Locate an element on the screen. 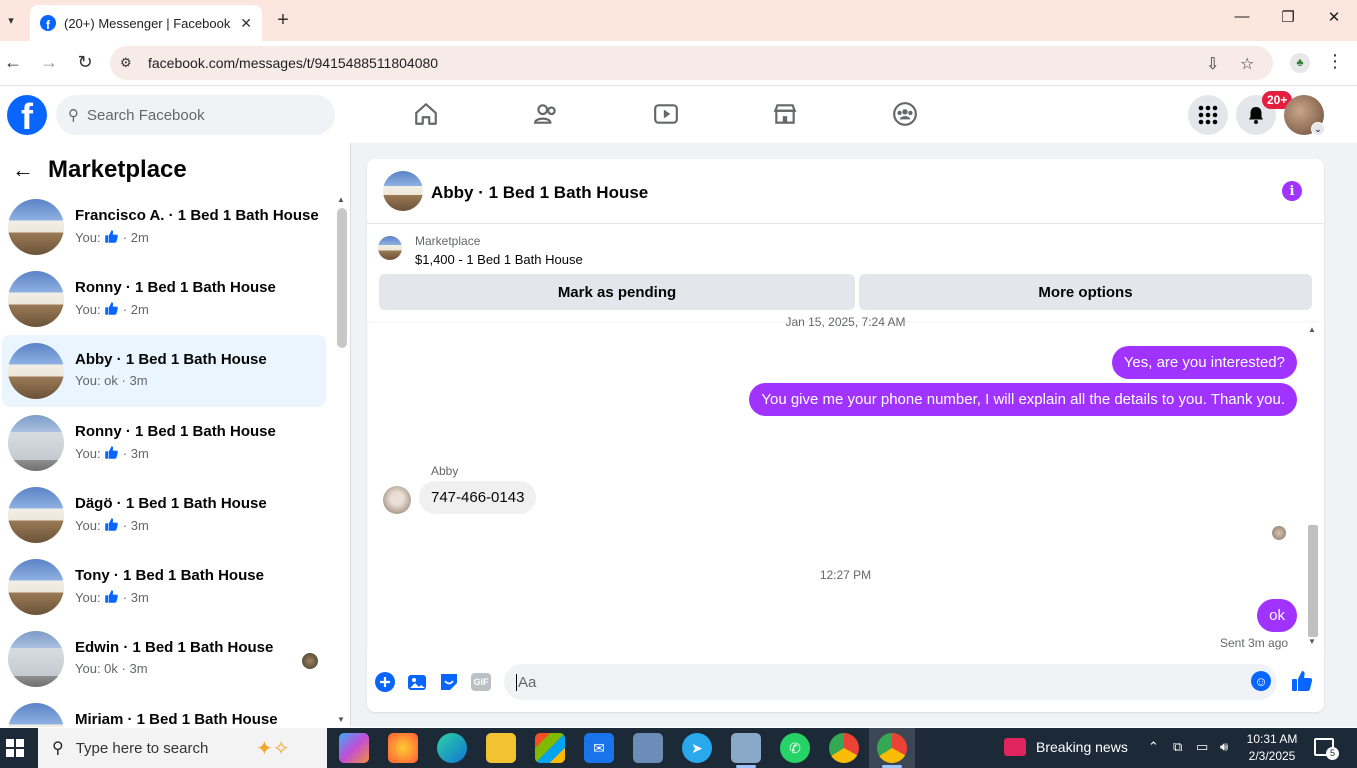  meet-now-icon: ⧉ is located at coordinates (1177, 747).